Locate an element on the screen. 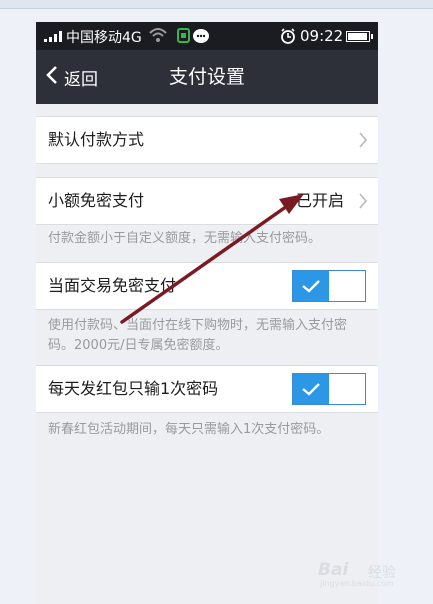  setting-description: 使用付款码、当面付在线下购物时，无需输入支付密码。2000元/日专属免密额度。 is located at coordinates (198, 335).